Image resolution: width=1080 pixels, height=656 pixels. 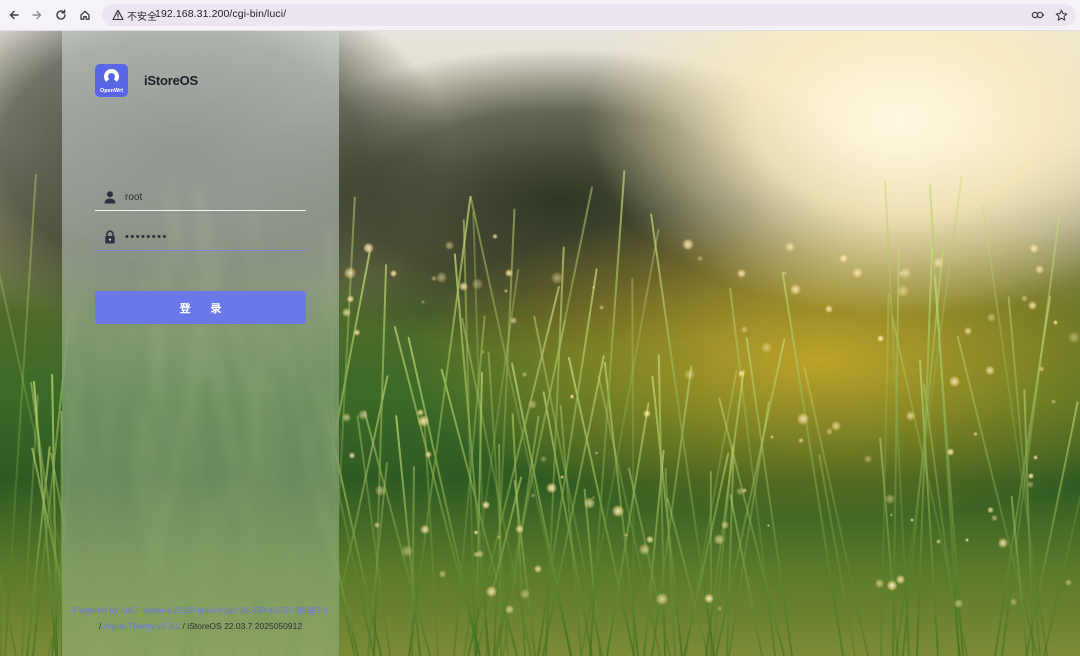 I want to click on password-input, so click(x=212, y=237).